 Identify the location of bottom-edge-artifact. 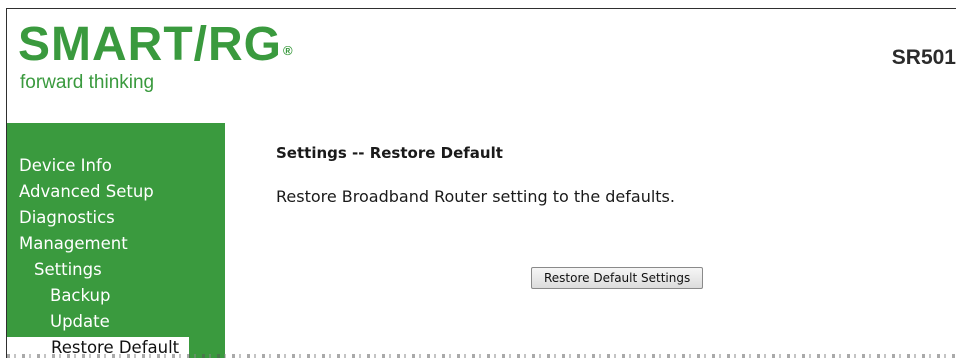
(481, 356).